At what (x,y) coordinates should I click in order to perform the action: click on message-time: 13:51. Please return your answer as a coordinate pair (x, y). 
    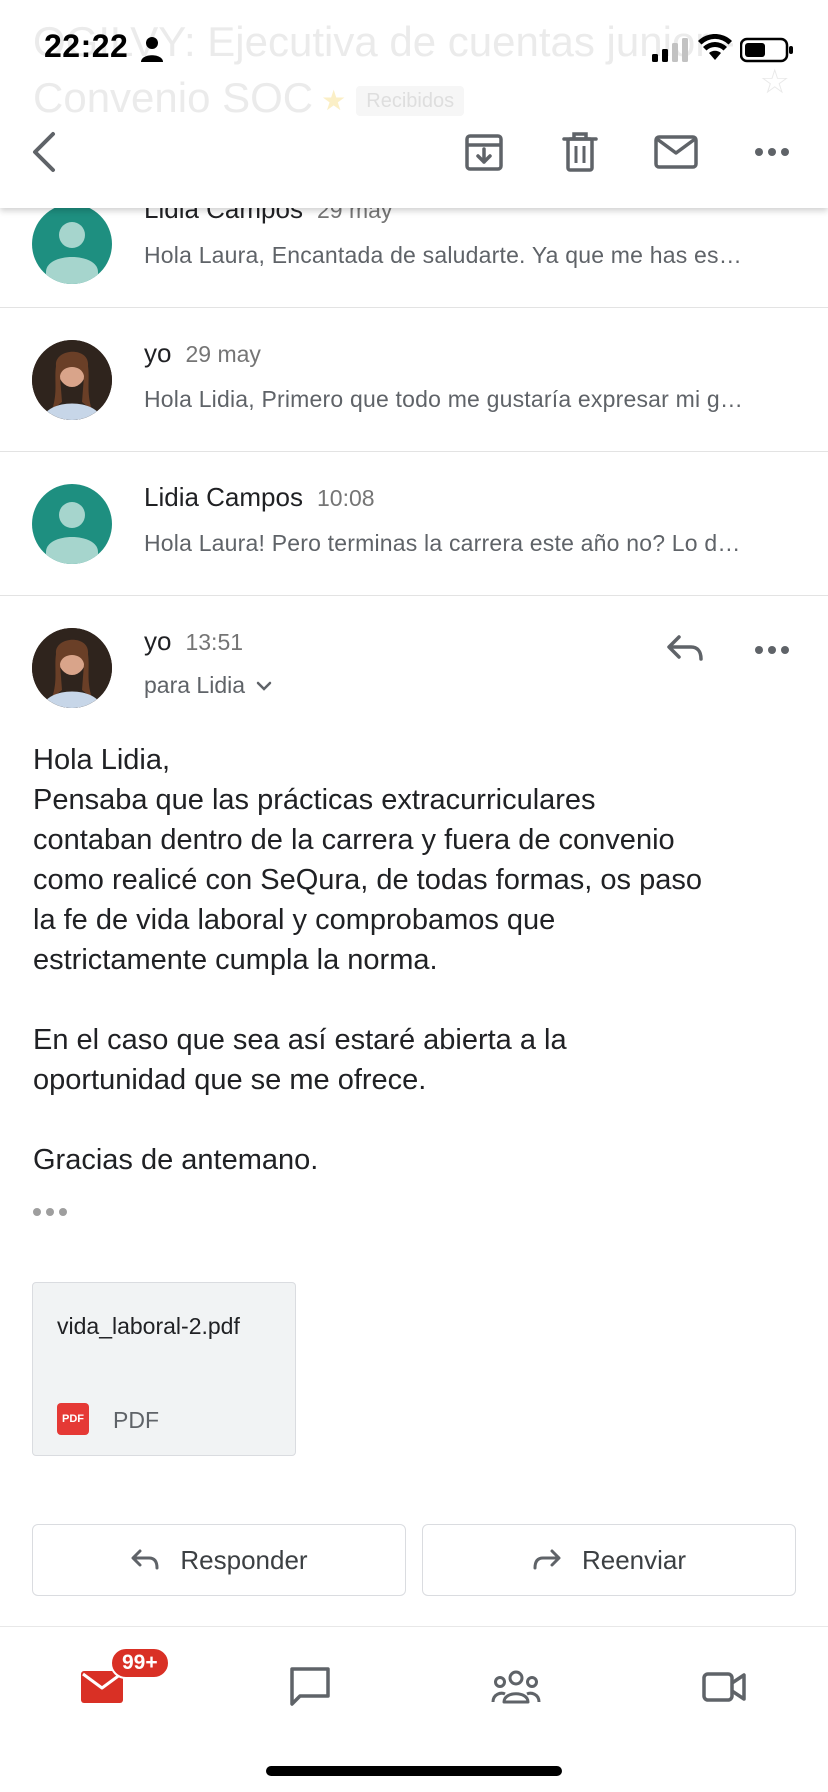
    Looking at the image, I should click on (214, 642).